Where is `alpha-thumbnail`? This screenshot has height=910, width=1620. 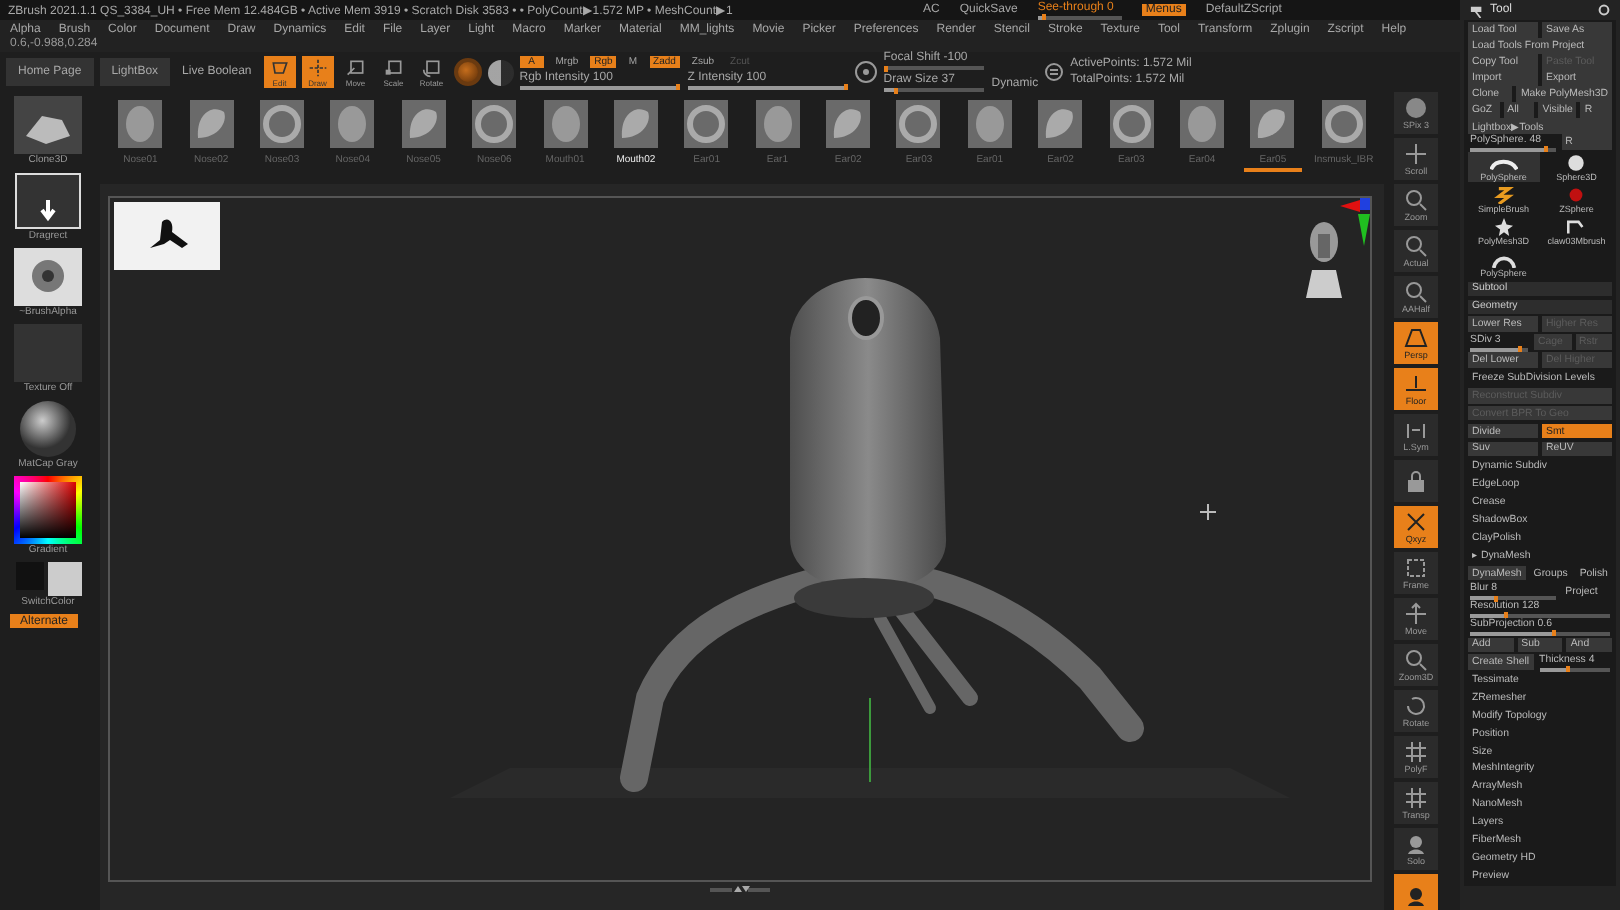 alpha-thumbnail is located at coordinates (48, 277).